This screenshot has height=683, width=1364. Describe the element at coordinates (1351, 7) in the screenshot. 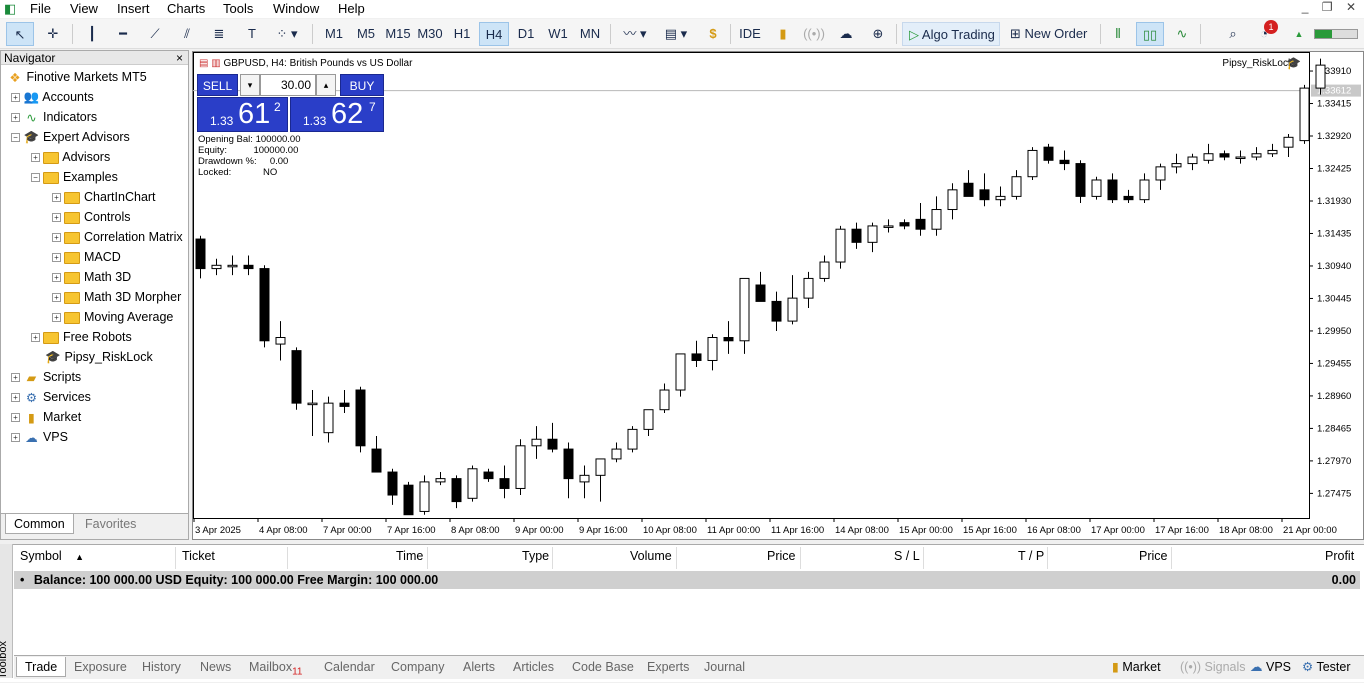

I see `close-icon: ✕` at that location.